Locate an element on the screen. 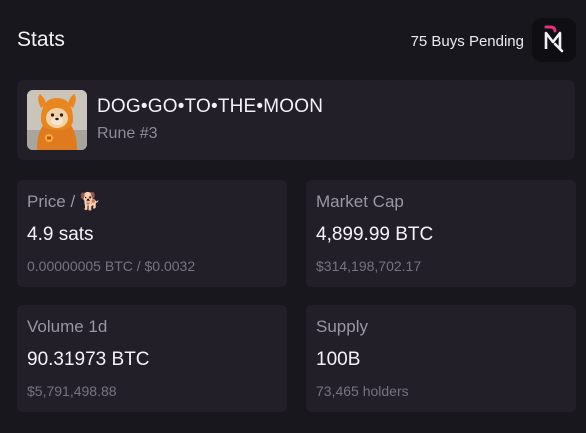 Image resolution: width=586 pixels, height=433 pixels. price-value: 4.9 sats is located at coordinates (60, 234).